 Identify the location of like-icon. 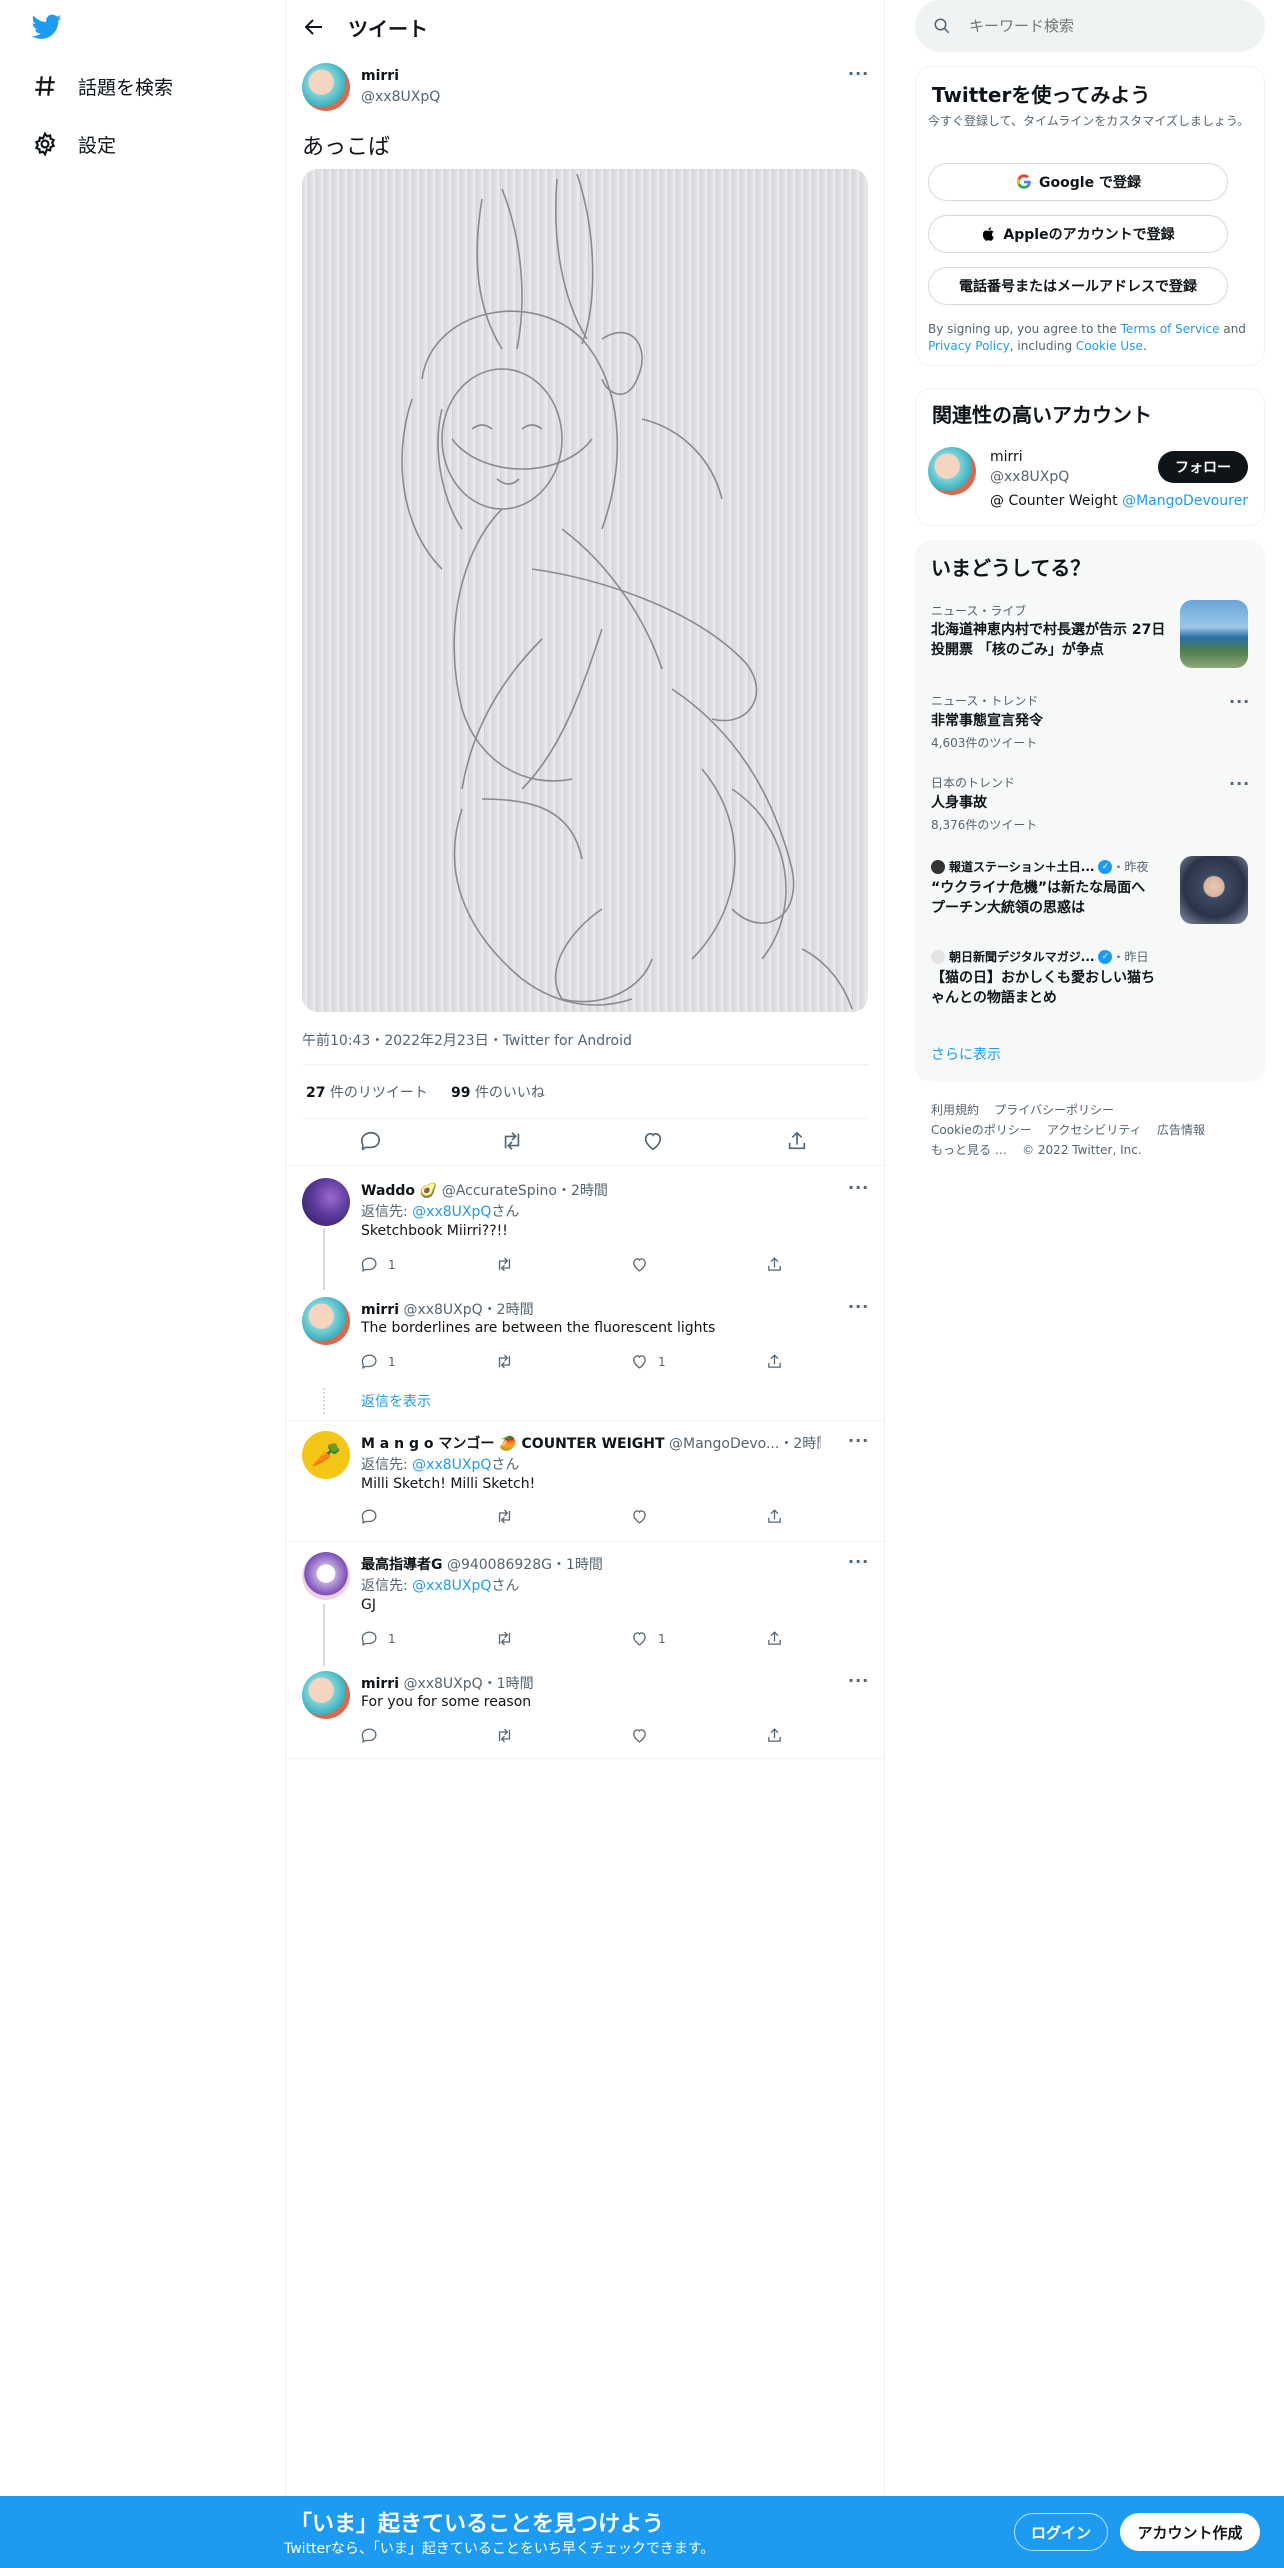
(653, 1141).